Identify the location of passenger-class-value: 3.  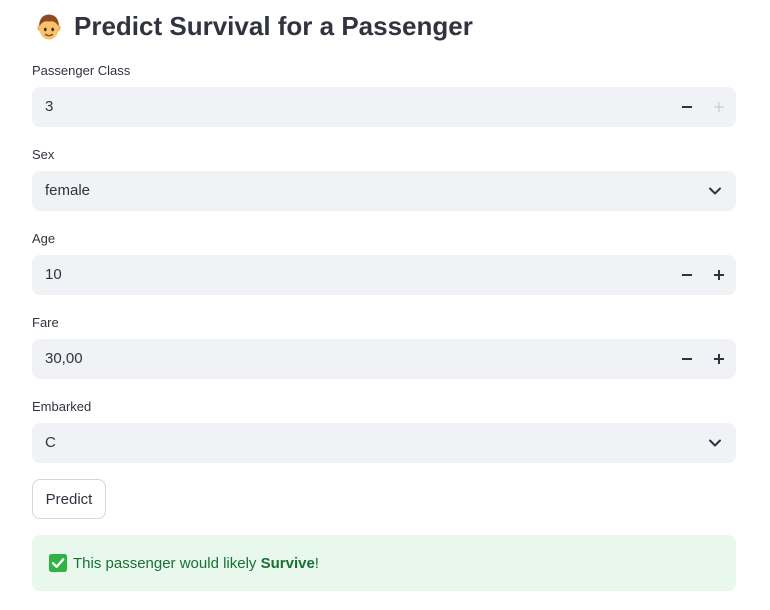
(49, 107).